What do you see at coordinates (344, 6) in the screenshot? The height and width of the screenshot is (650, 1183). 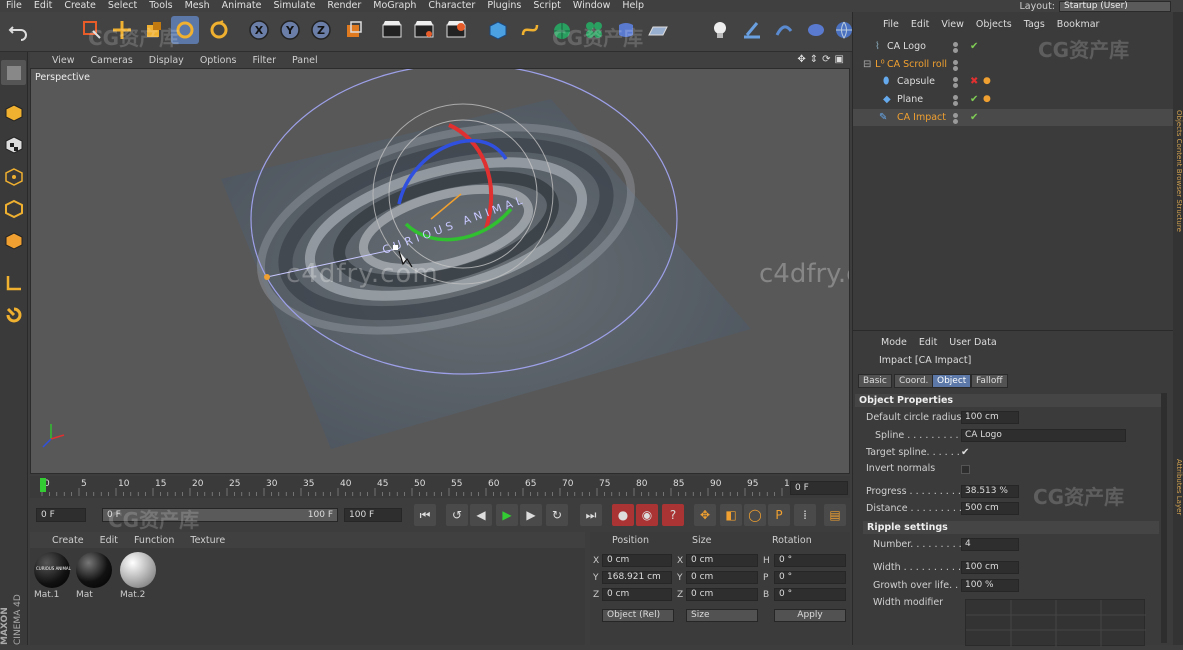 I see `menu-render: Render` at bounding box center [344, 6].